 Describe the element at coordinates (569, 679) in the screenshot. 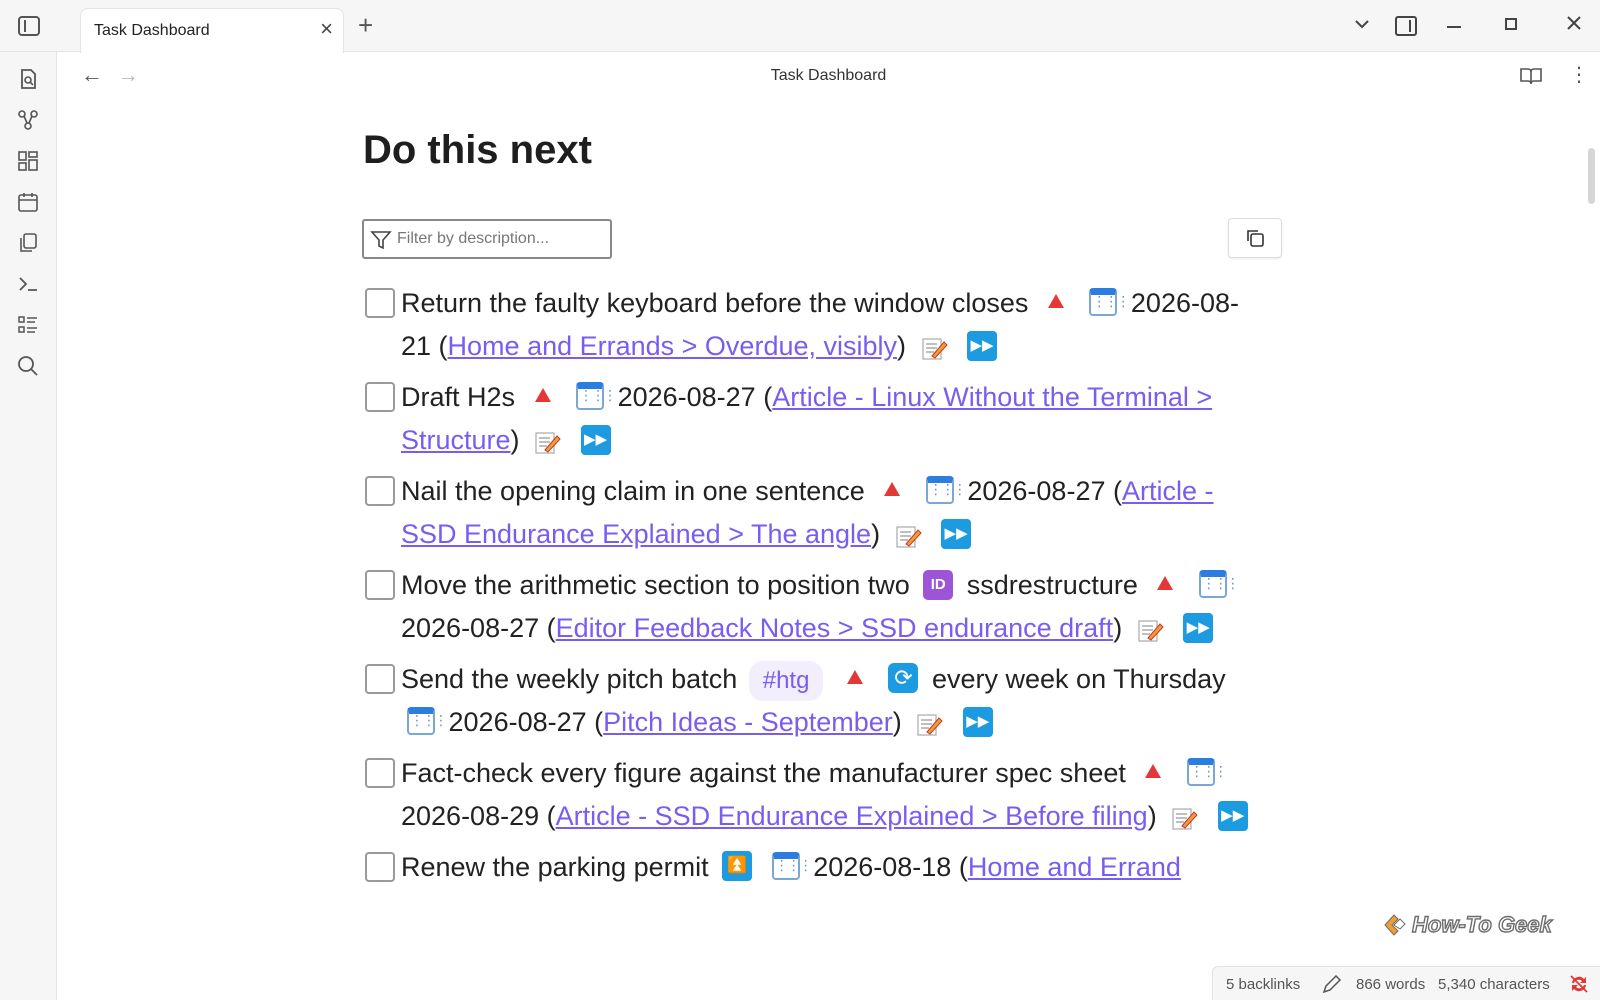

I see `task-description: Send the weekly pitch batch` at that location.